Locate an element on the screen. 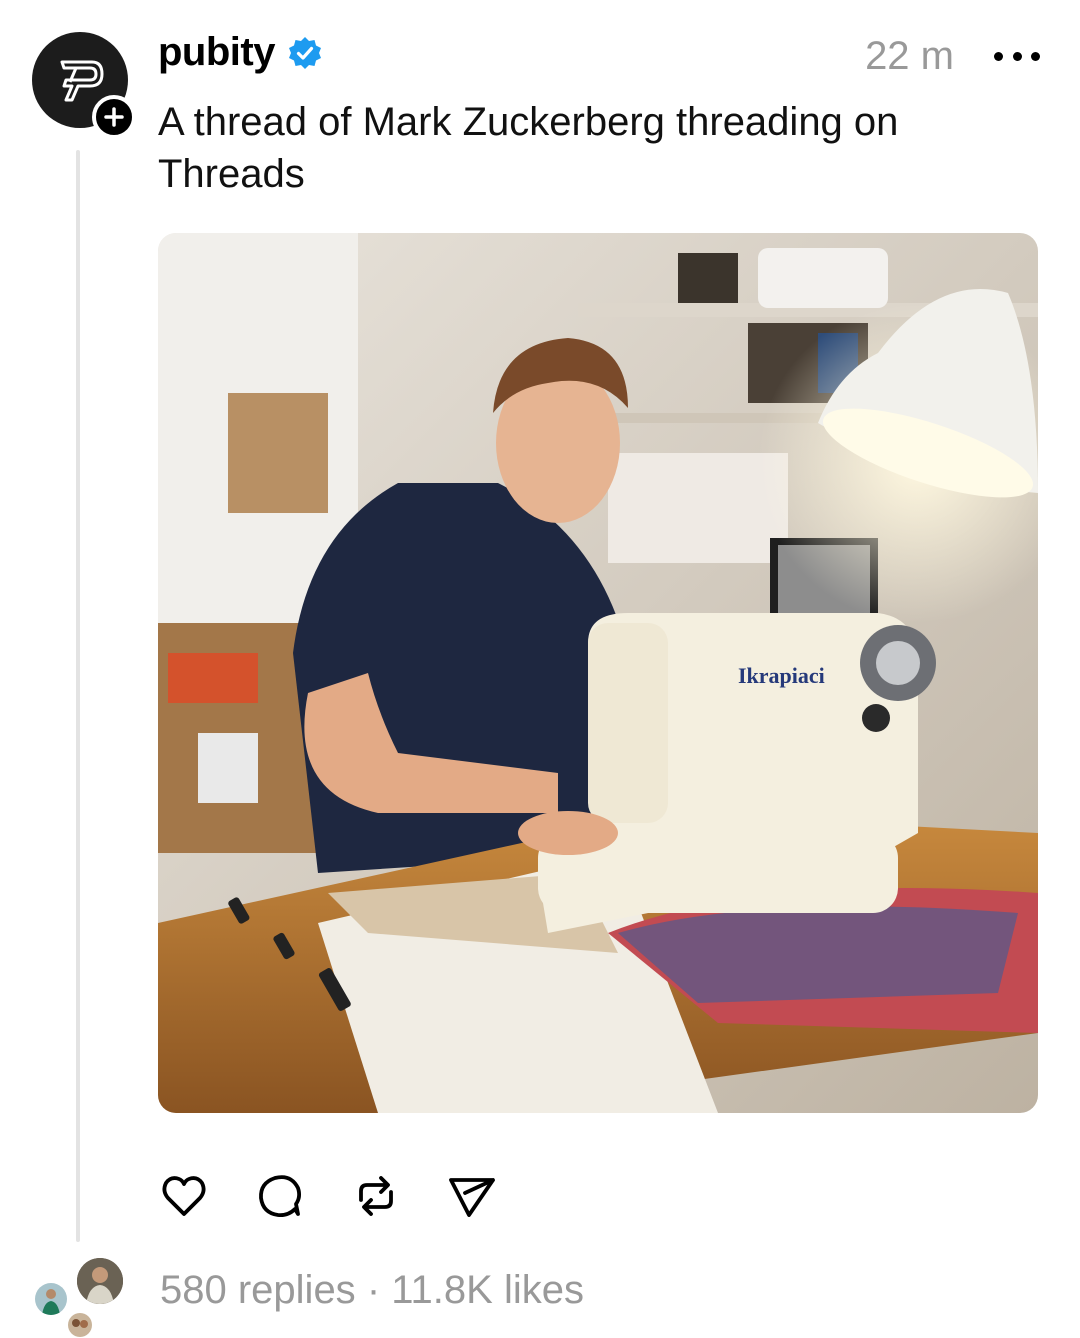 The height and width of the screenshot is (1338, 1080). more-options-button is located at coordinates (1017, 56).